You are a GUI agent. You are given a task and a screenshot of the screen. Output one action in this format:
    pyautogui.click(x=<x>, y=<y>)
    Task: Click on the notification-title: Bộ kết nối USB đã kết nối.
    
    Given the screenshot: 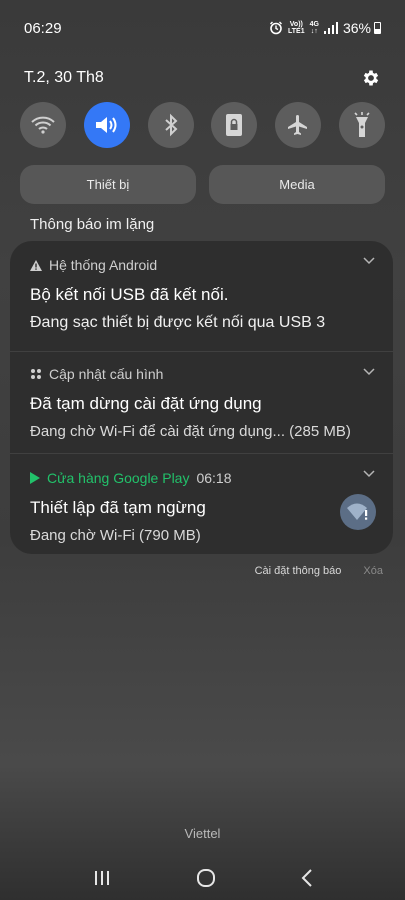 What is the action you would take?
    pyautogui.click(x=129, y=294)
    